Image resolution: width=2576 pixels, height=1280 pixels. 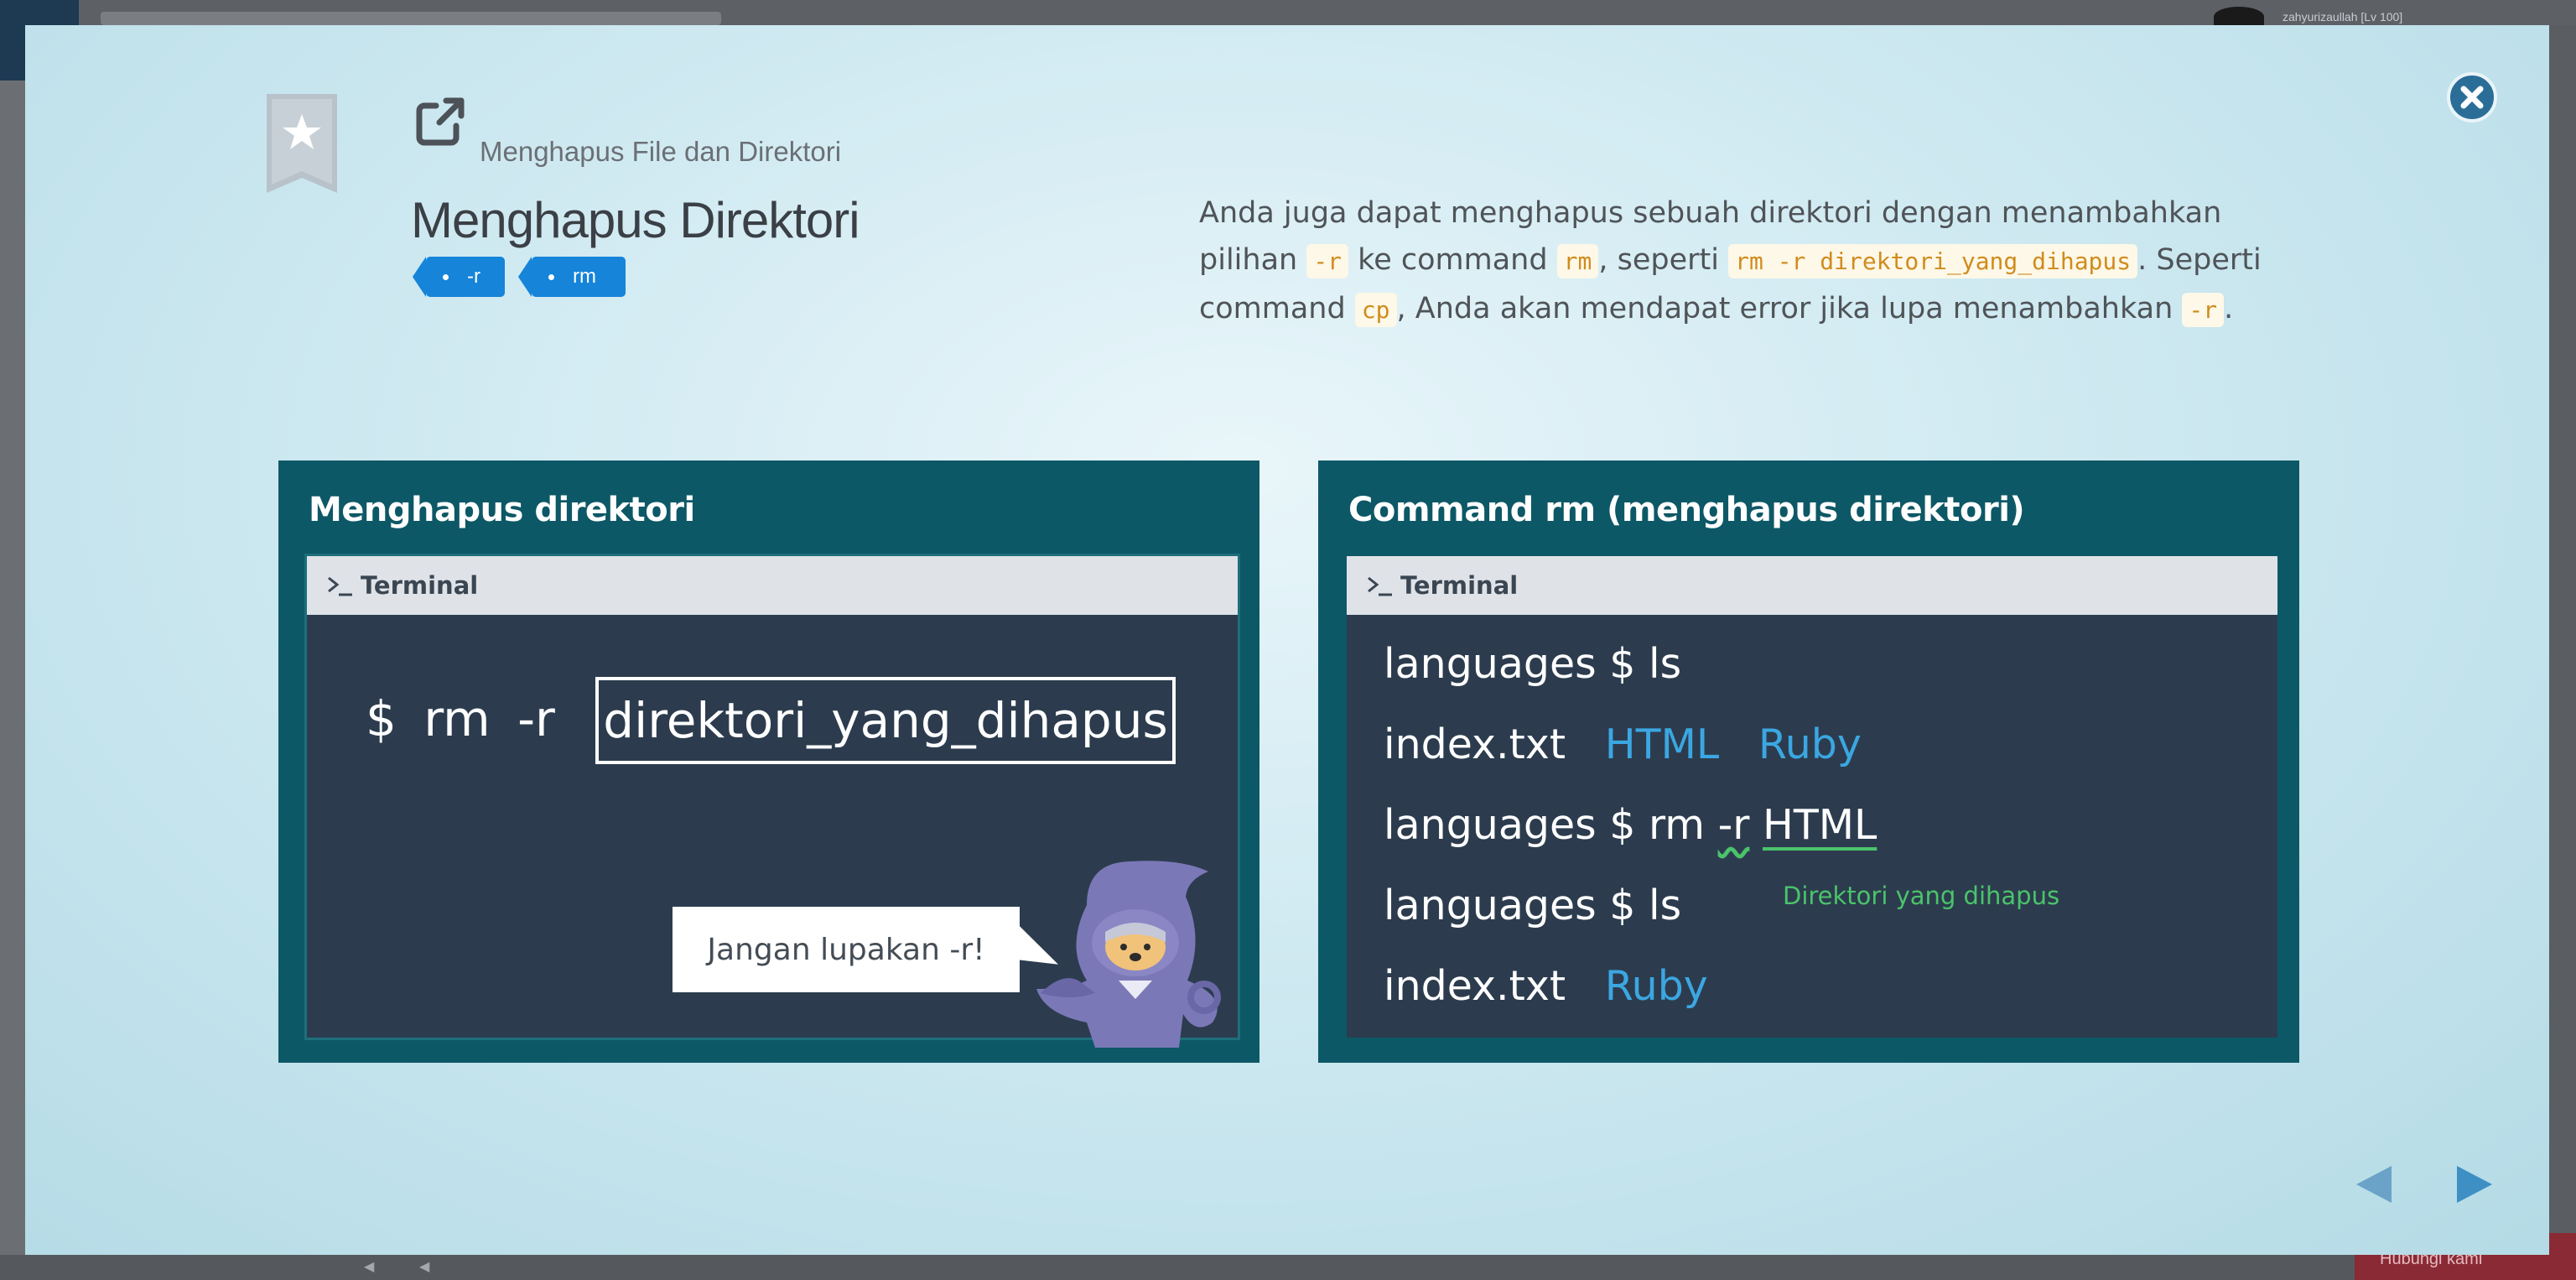 I want to click on terminal-line-2: index.txt HTML Ruby, so click(x=1623, y=744).